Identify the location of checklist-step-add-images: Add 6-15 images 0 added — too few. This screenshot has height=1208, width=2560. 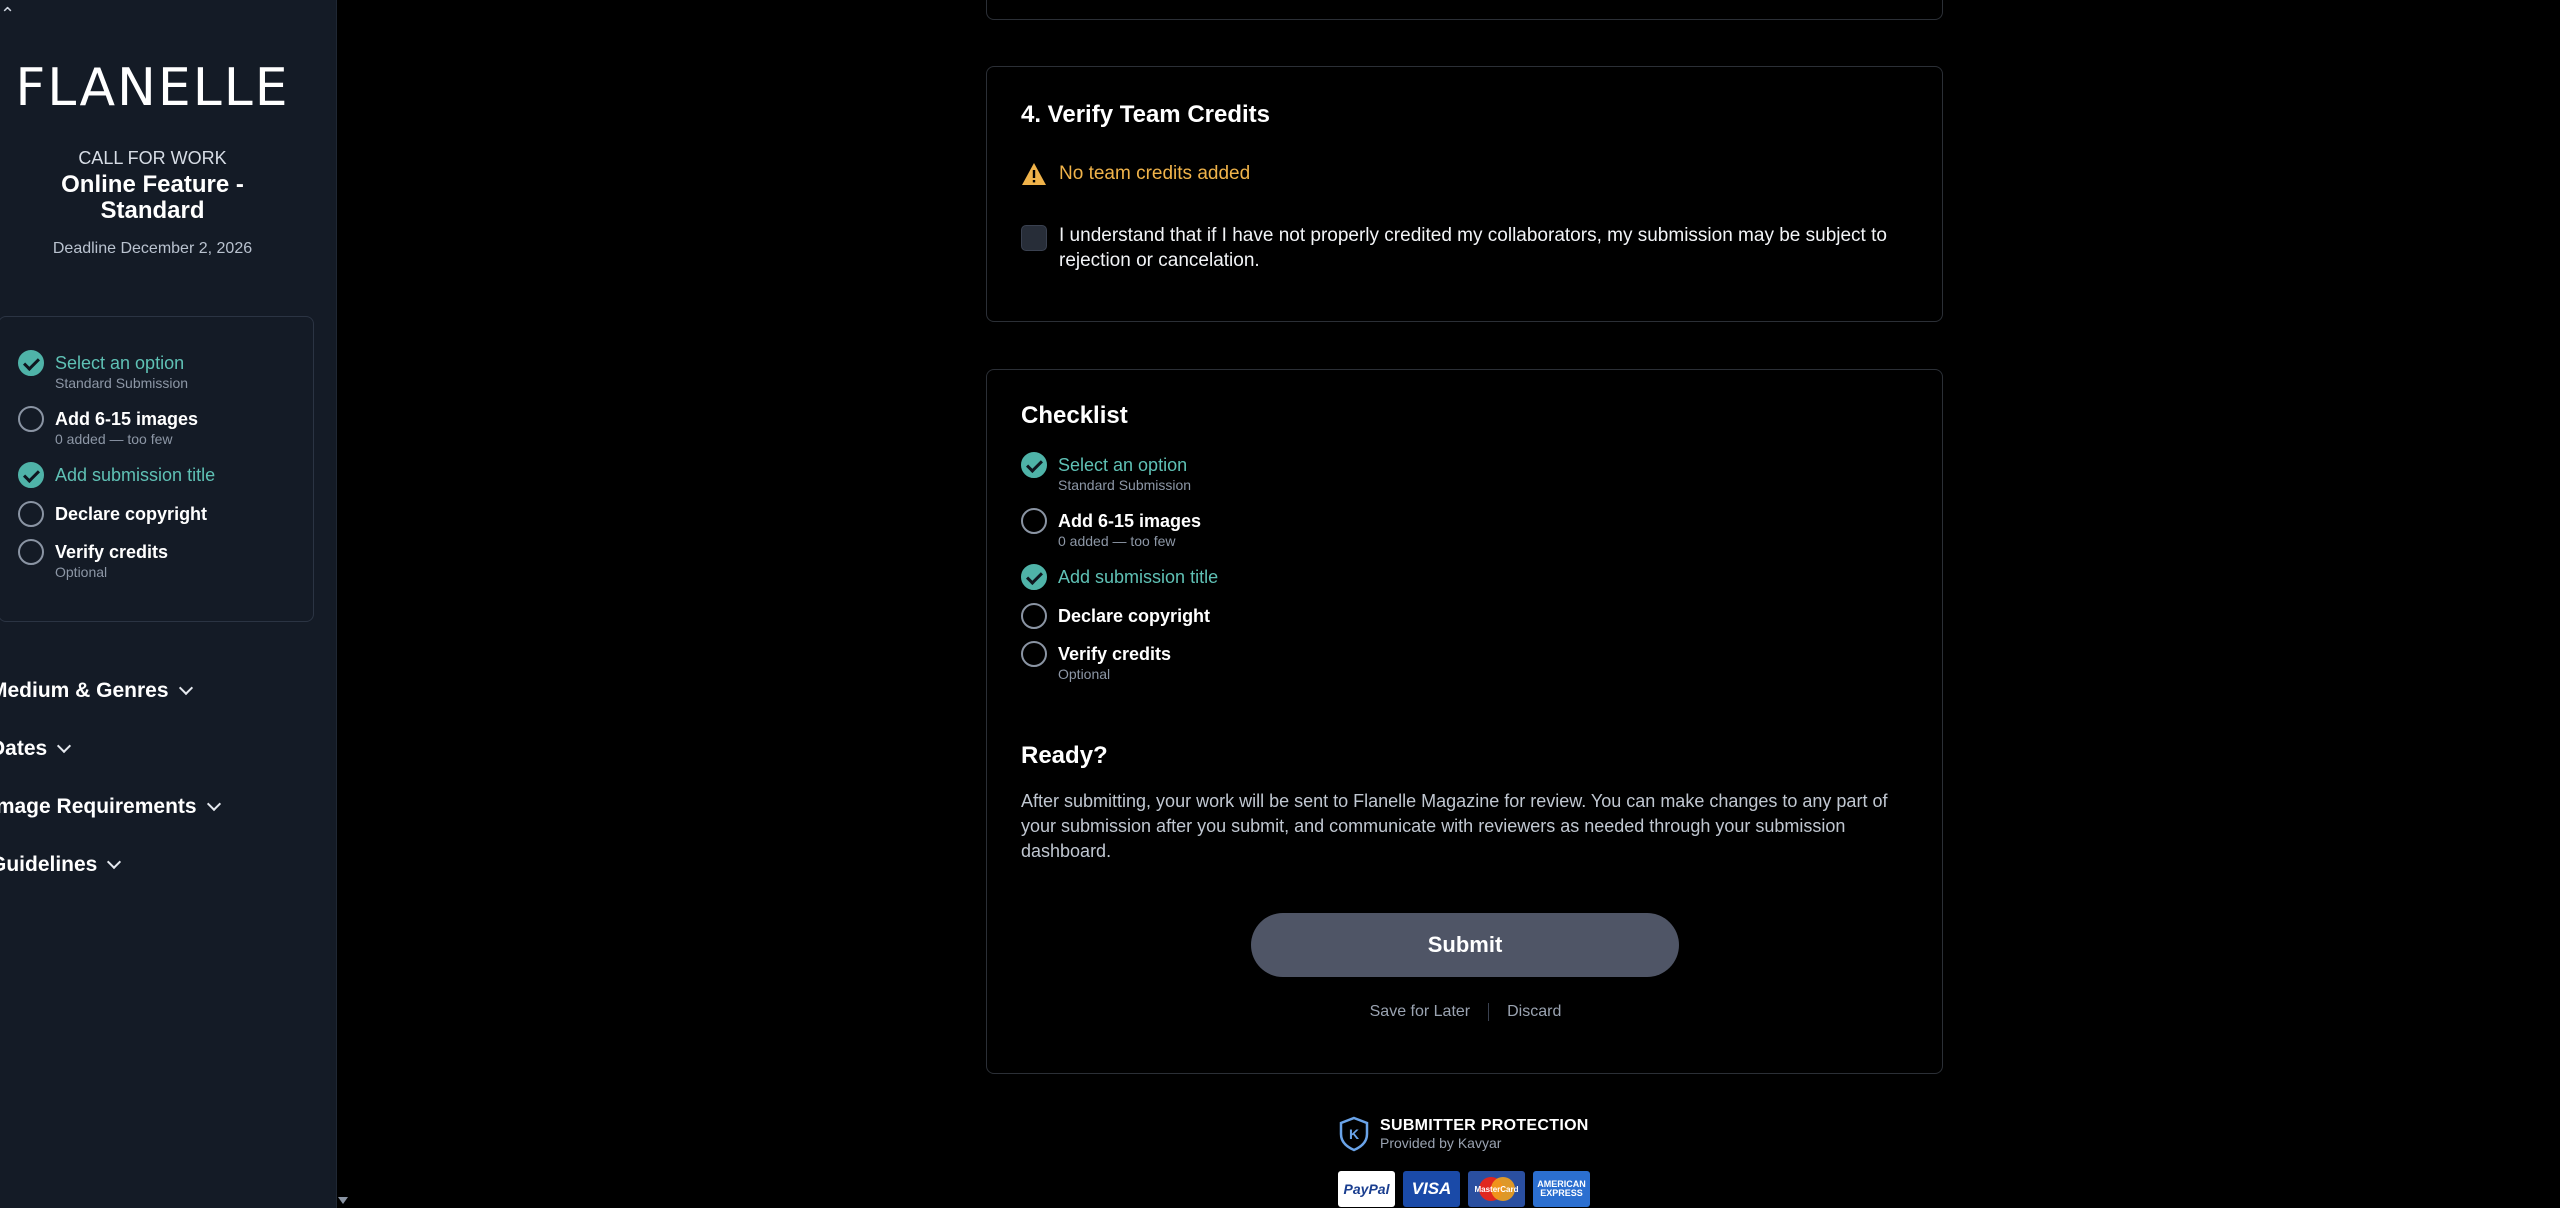
(1221, 528).